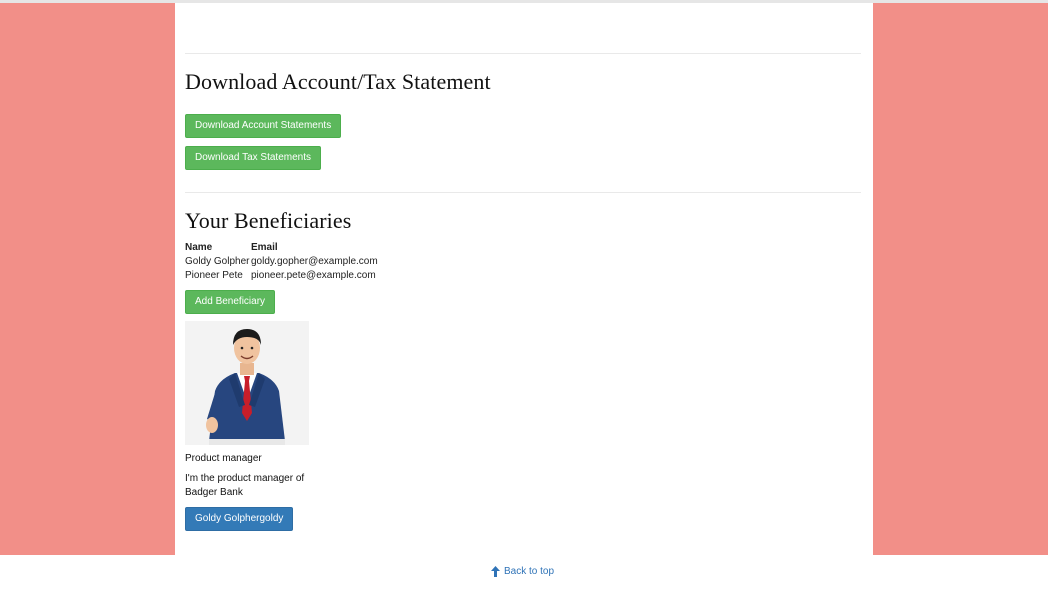 This screenshot has width=1048, height=600. I want to click on beneficiary-name: Pioneer Pete, so click(214, 275).